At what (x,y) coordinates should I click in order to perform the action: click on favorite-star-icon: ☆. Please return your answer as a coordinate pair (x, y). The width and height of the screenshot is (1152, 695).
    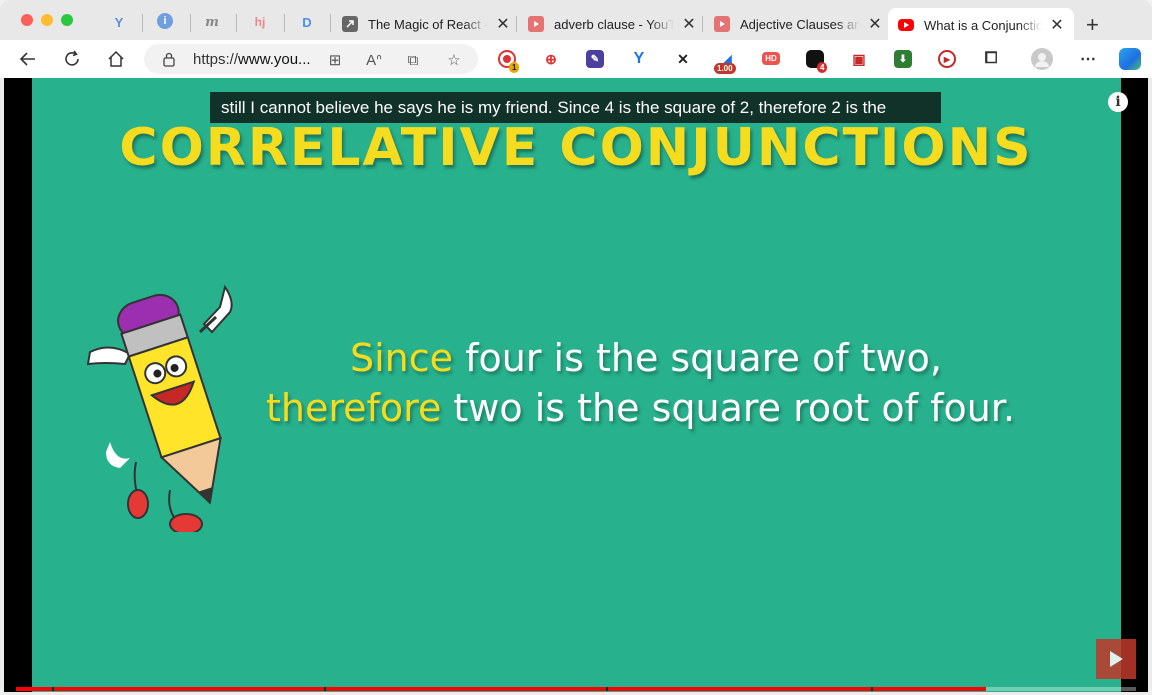
    Looking at the image, I should click on (454, 60).